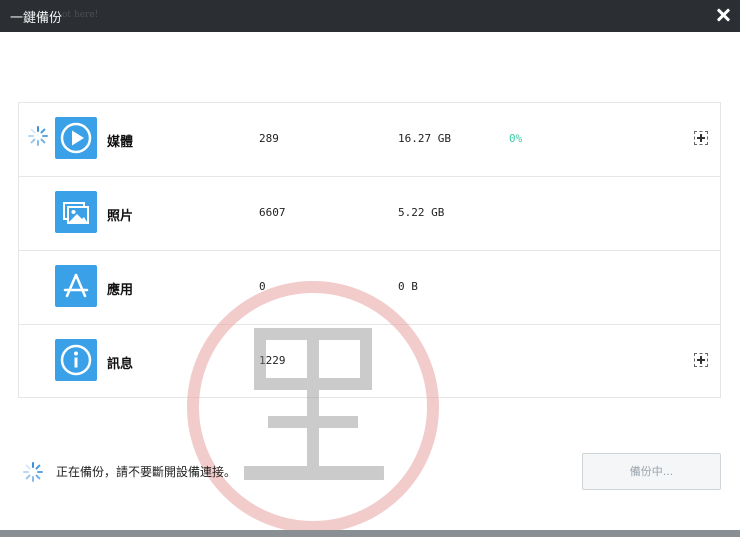  I want to click on status-spinner-icon, so click(33, 472).